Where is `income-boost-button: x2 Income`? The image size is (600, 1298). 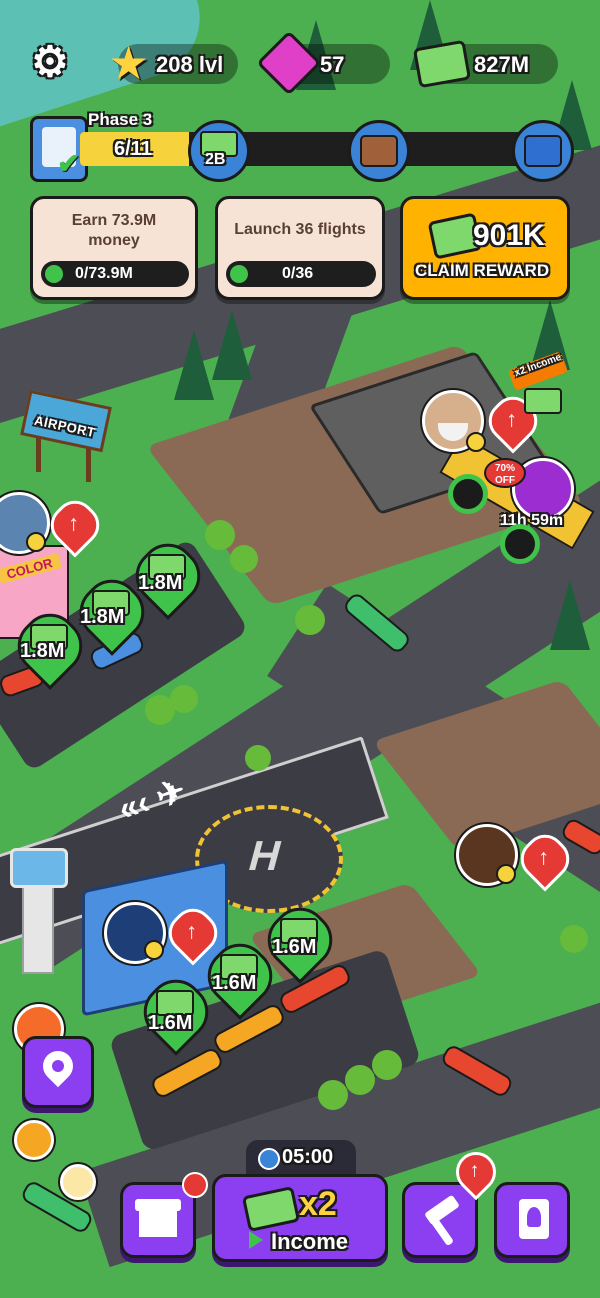
income-boost-button: x2 Income is located at coordinates (300, 1218).